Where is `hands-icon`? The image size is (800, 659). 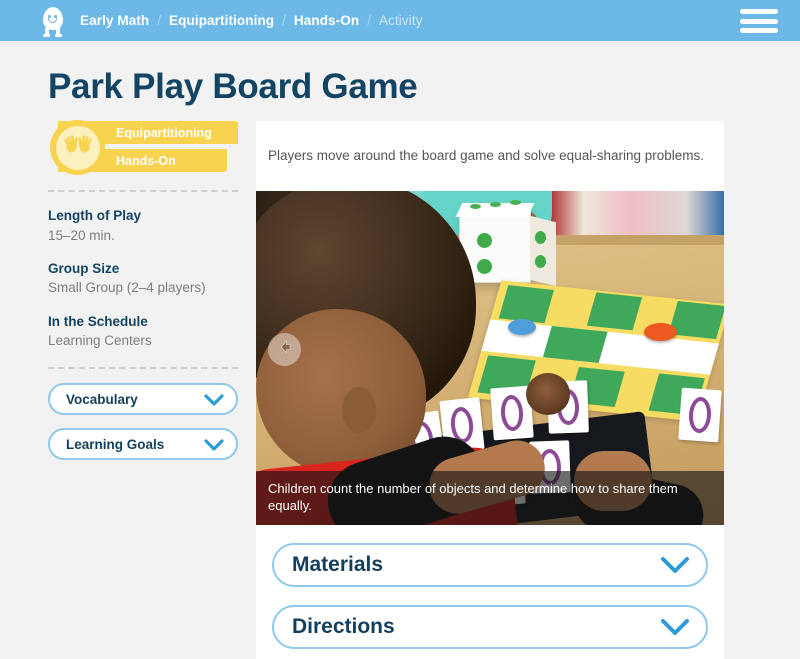
hands-icon is located at coordinates (77, 147).